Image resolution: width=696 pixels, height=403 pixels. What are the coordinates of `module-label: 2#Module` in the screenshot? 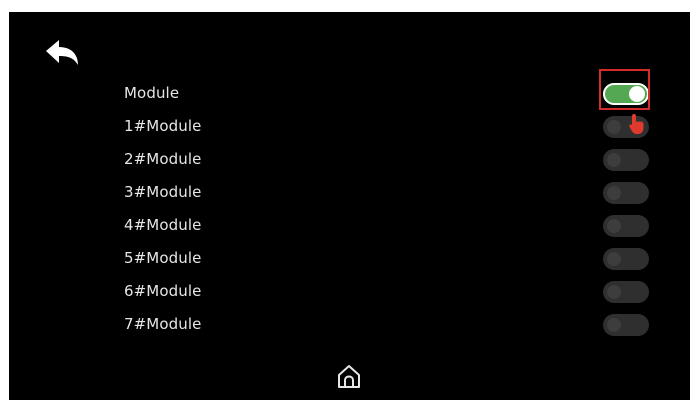 It's located at (163, 159).